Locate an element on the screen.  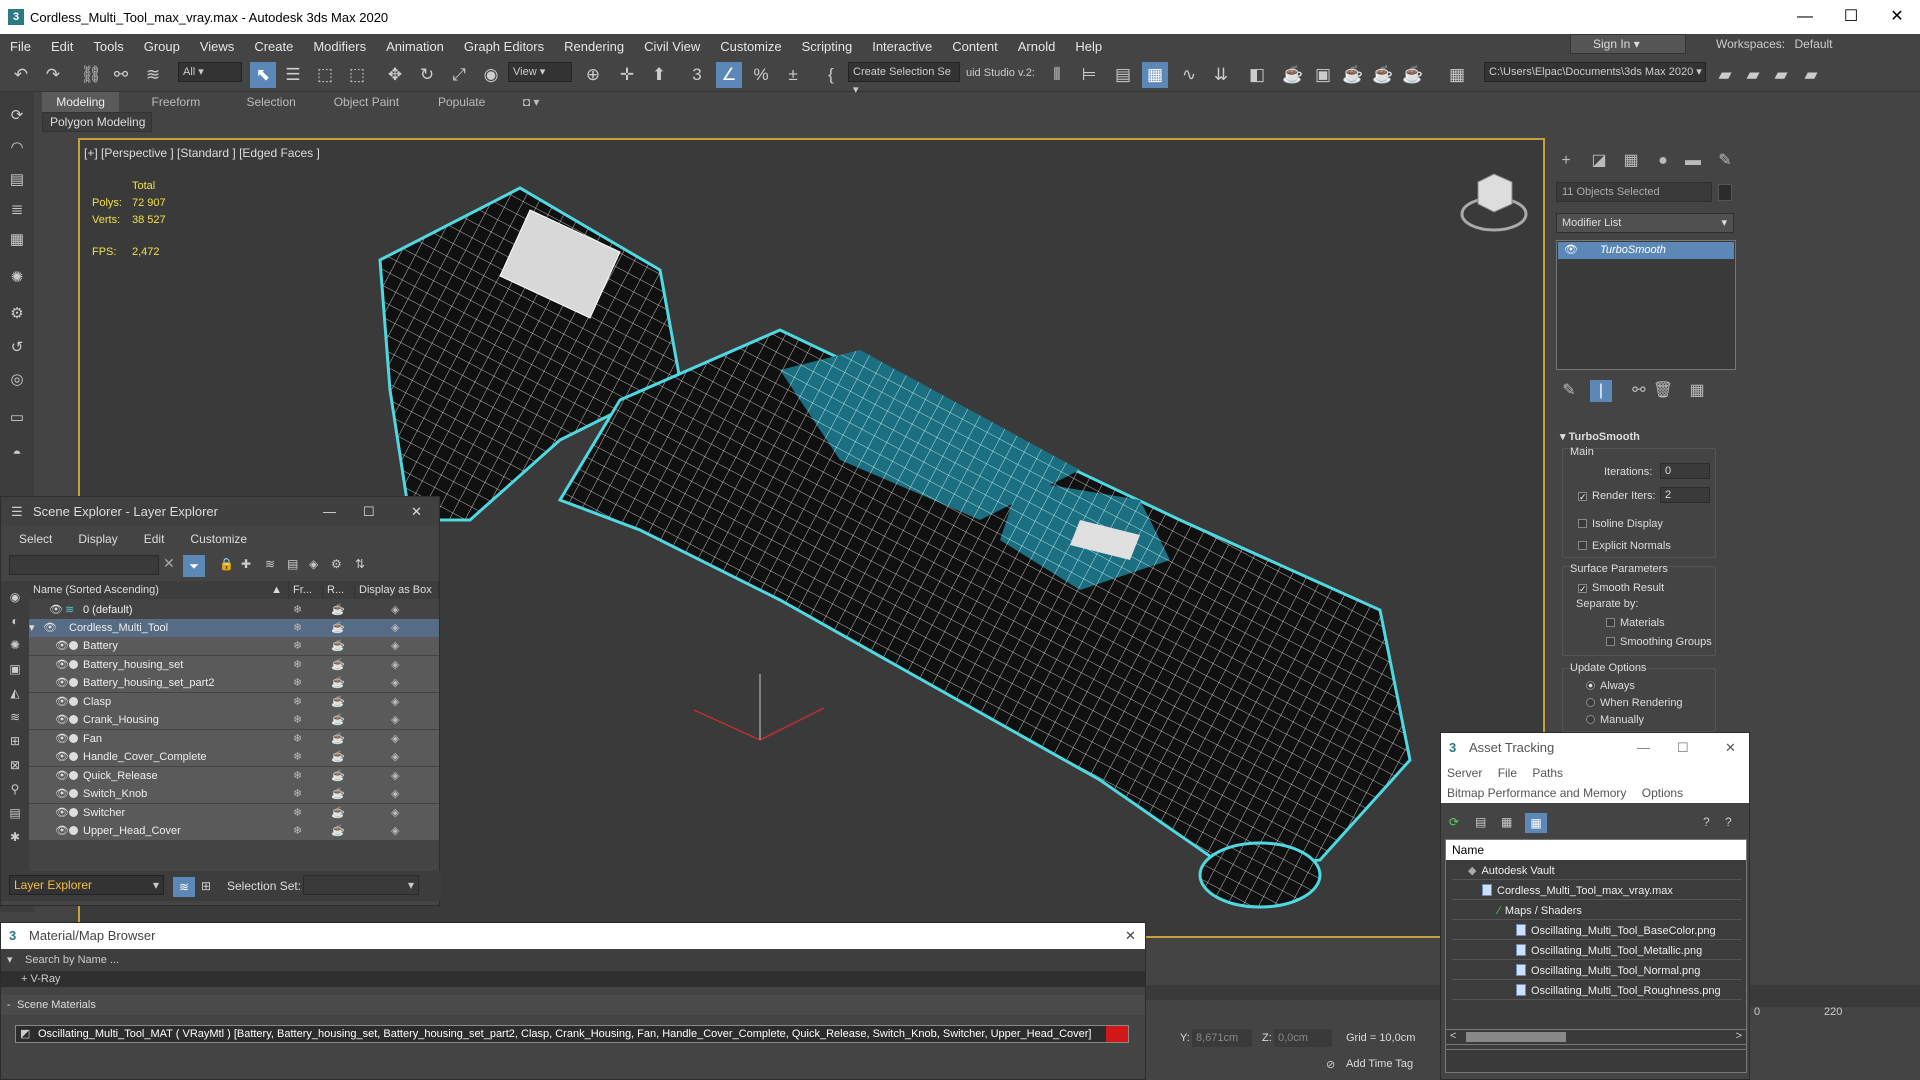
isoline-display-row: Isoline Display is located at coordinates (1620, 524).